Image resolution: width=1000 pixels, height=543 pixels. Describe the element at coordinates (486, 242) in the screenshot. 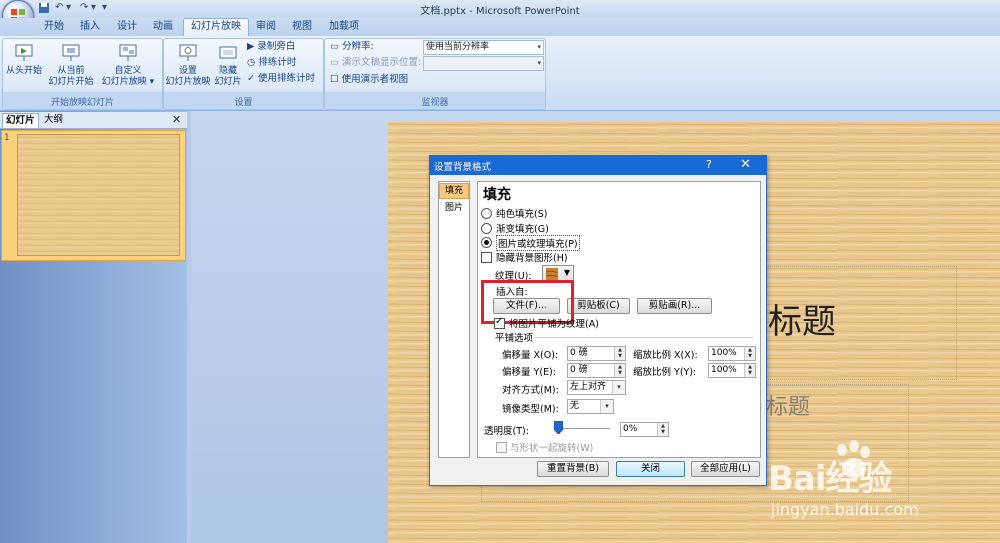

I see `picture-fill-radio` at that location.